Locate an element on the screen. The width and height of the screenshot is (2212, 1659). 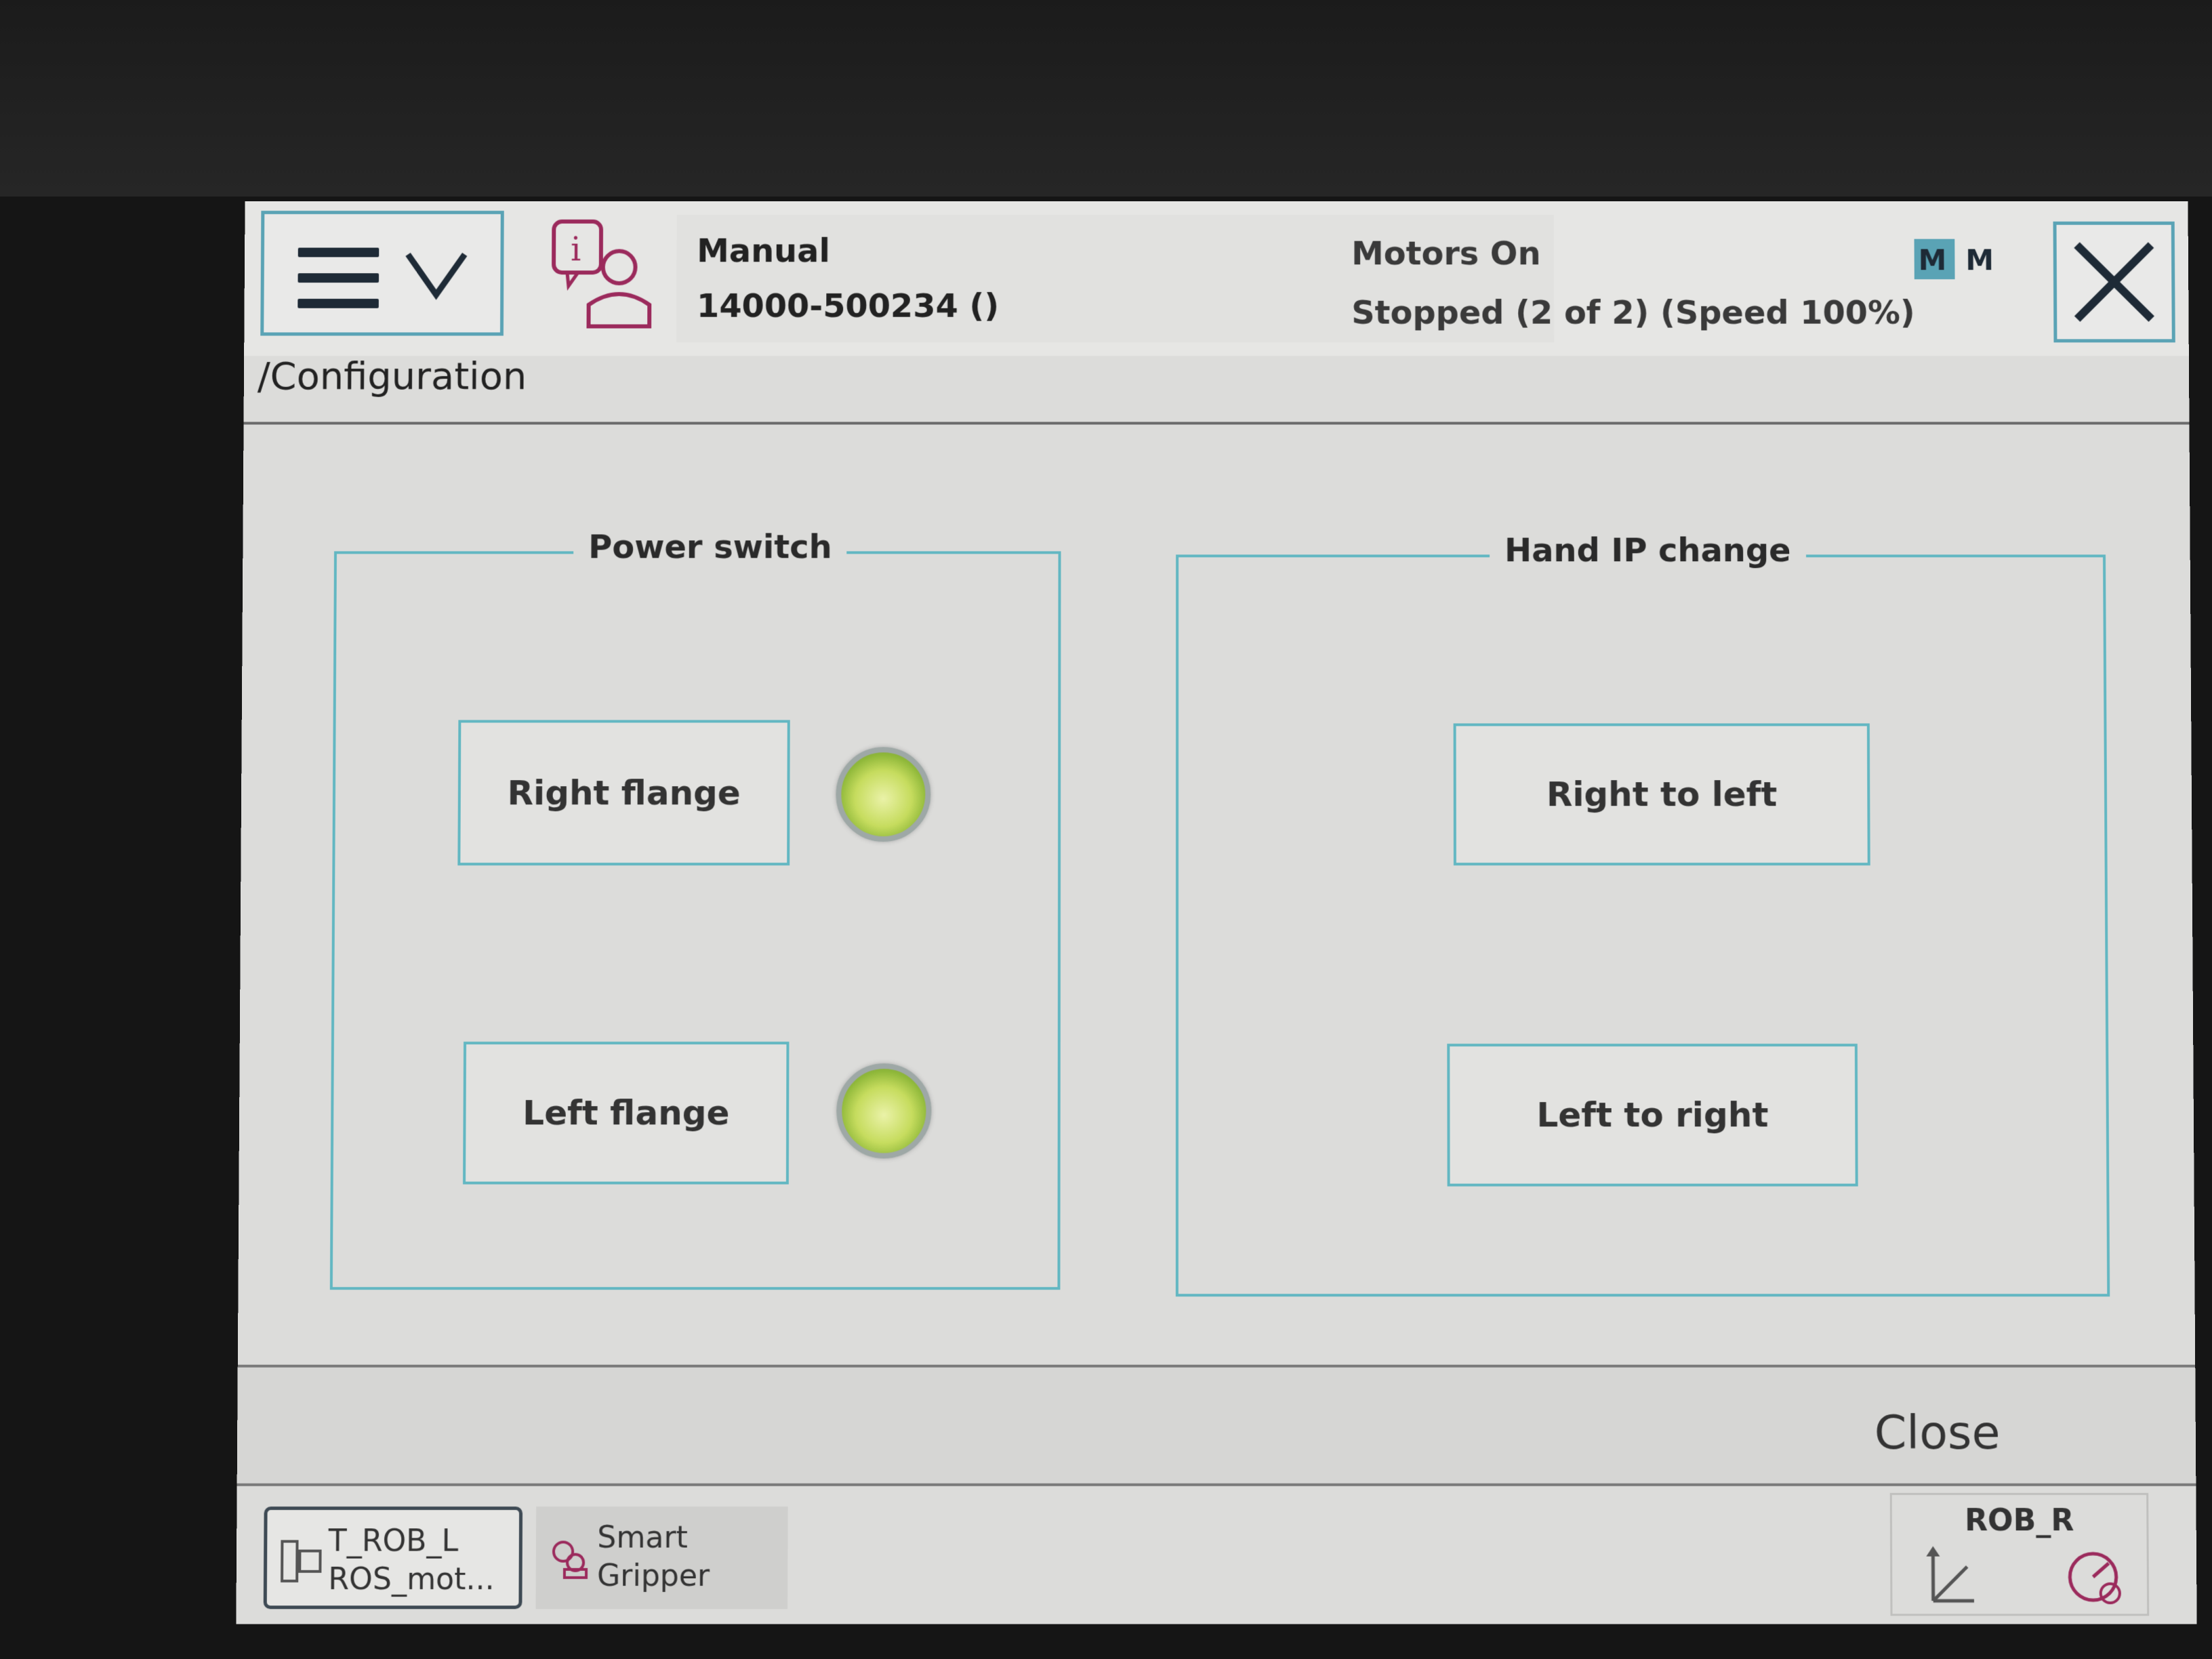
controller-id: 14000-500234 () is located at coordinates (848, 306).